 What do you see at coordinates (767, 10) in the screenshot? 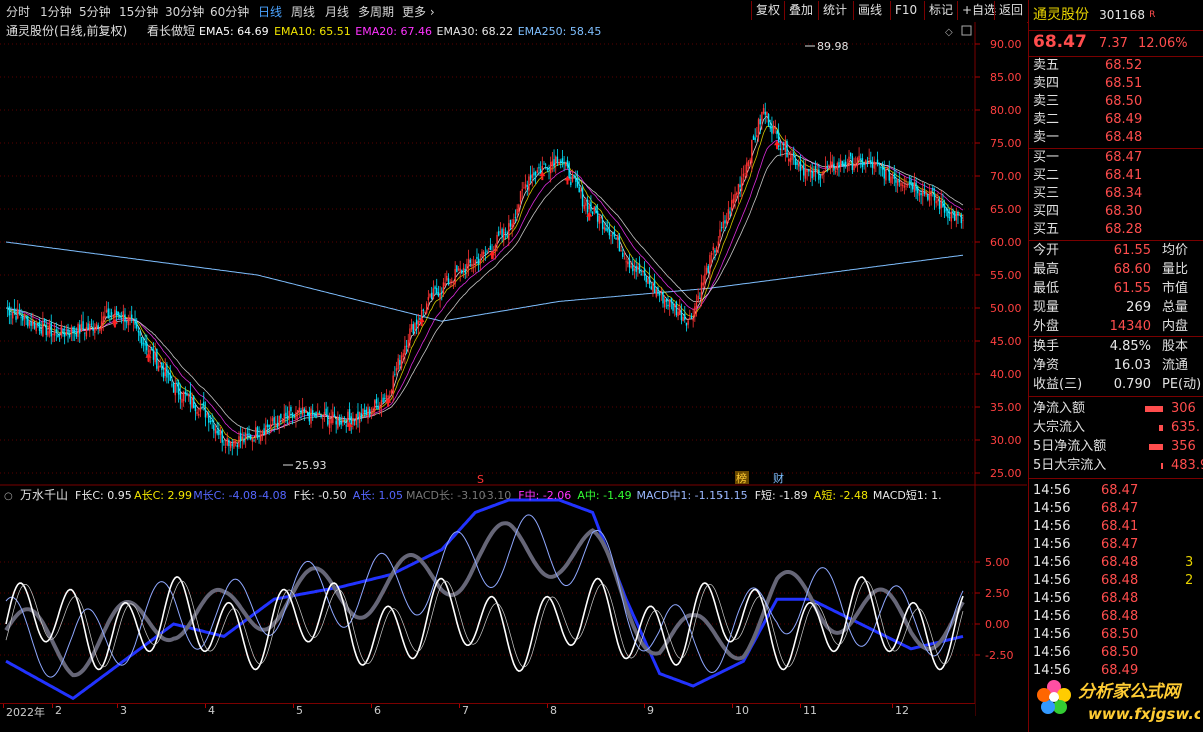
I see `toolbar-button-0: 复权` at bounding box center [767, 10].